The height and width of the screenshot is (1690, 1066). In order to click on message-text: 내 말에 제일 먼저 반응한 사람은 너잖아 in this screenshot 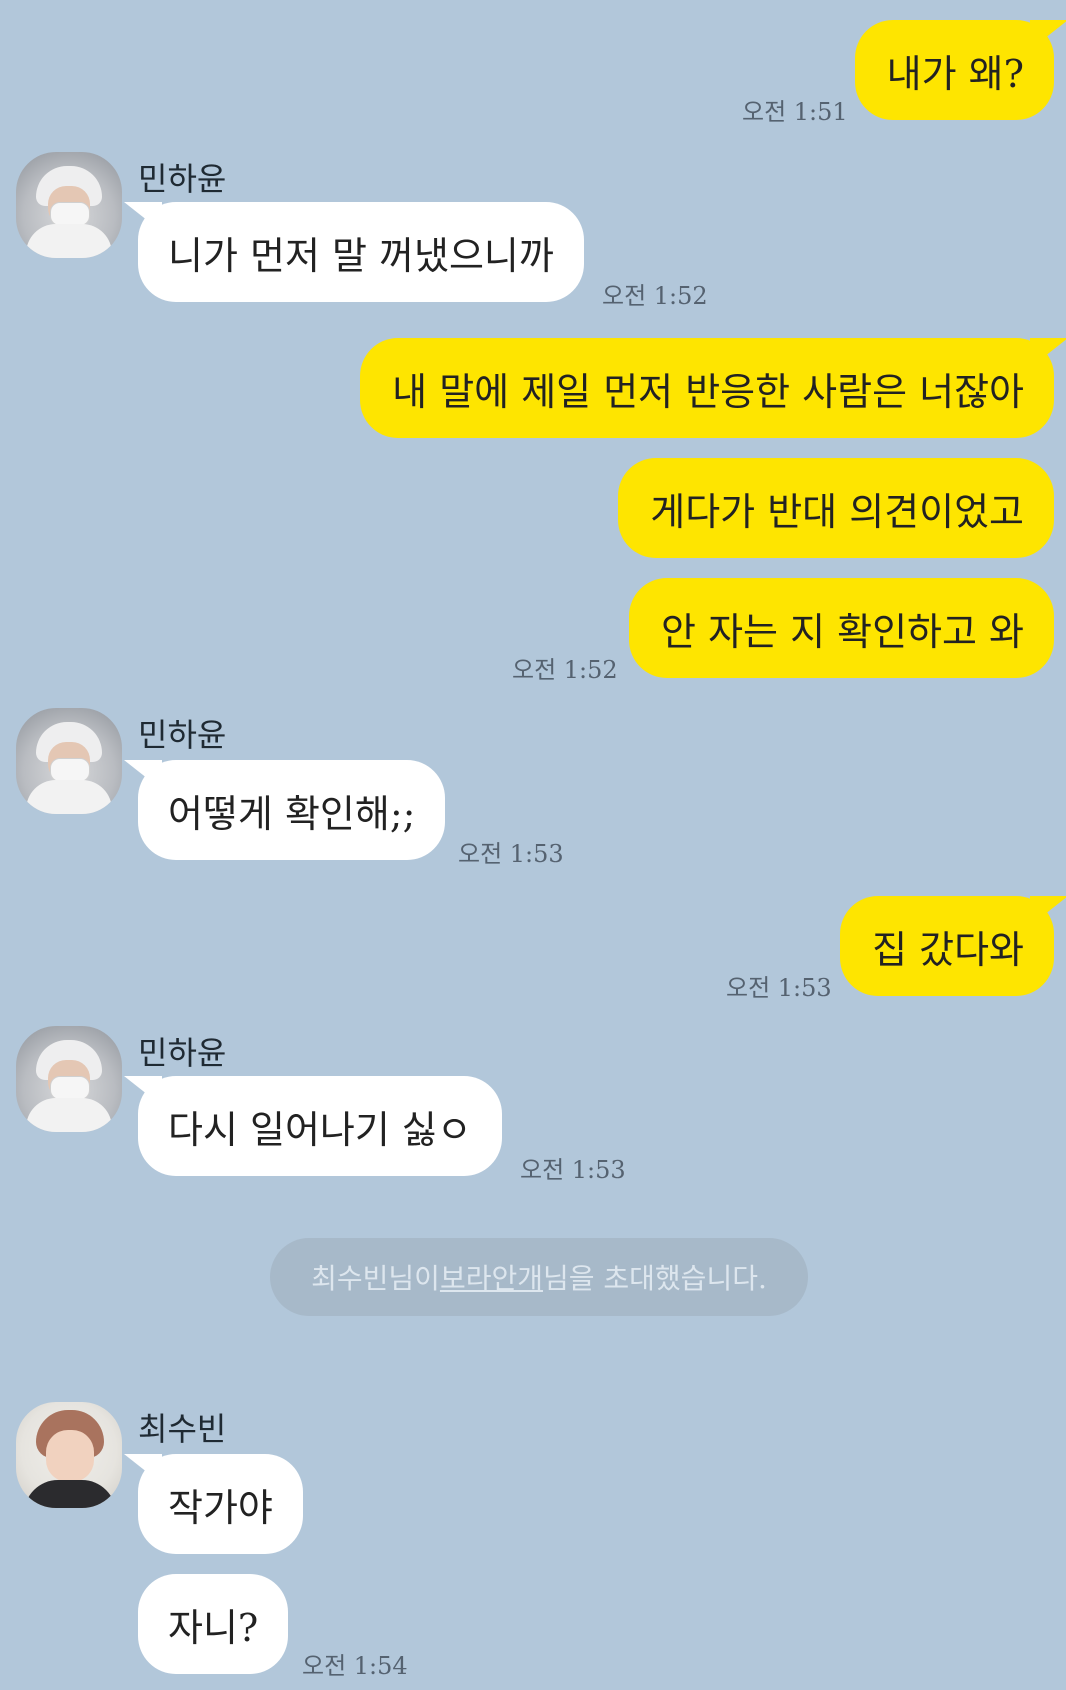, I will do `click(708, 391)`.